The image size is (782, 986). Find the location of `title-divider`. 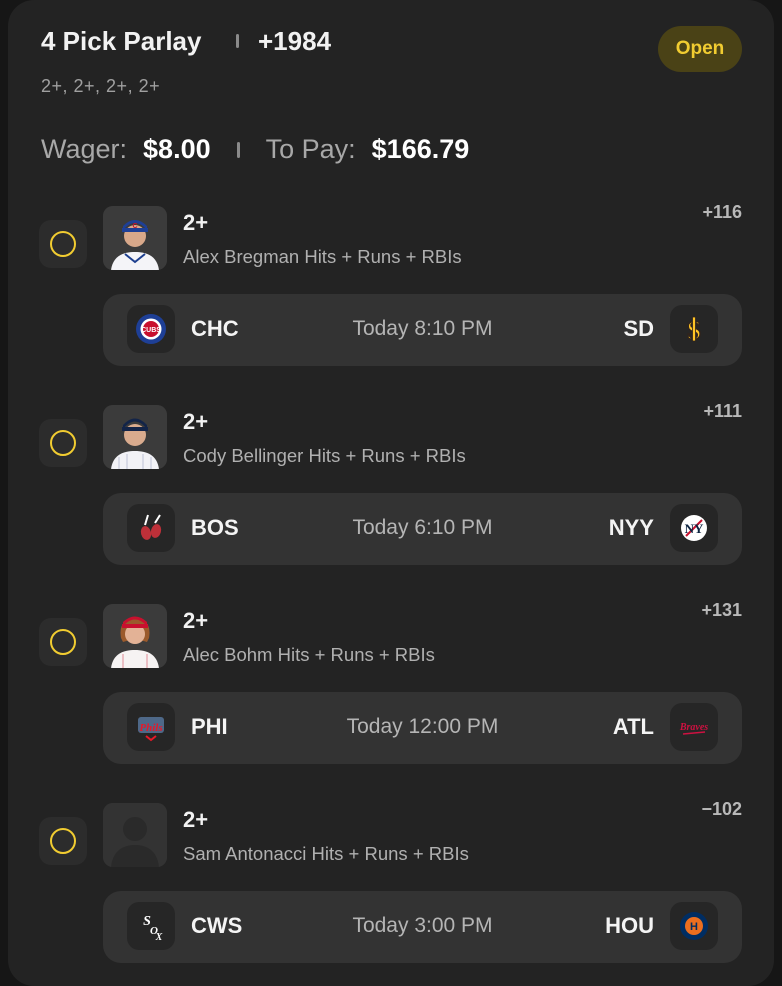

title-divider is located at coordinates (237, 41).